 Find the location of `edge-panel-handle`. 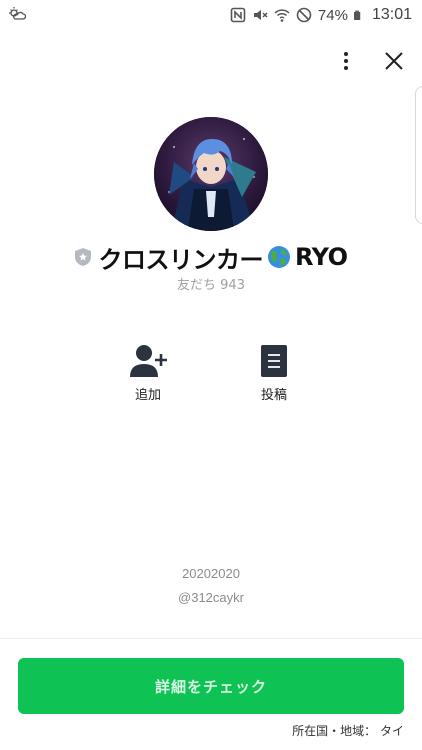

edge-panel-handle is located at coordinates (418, 155).